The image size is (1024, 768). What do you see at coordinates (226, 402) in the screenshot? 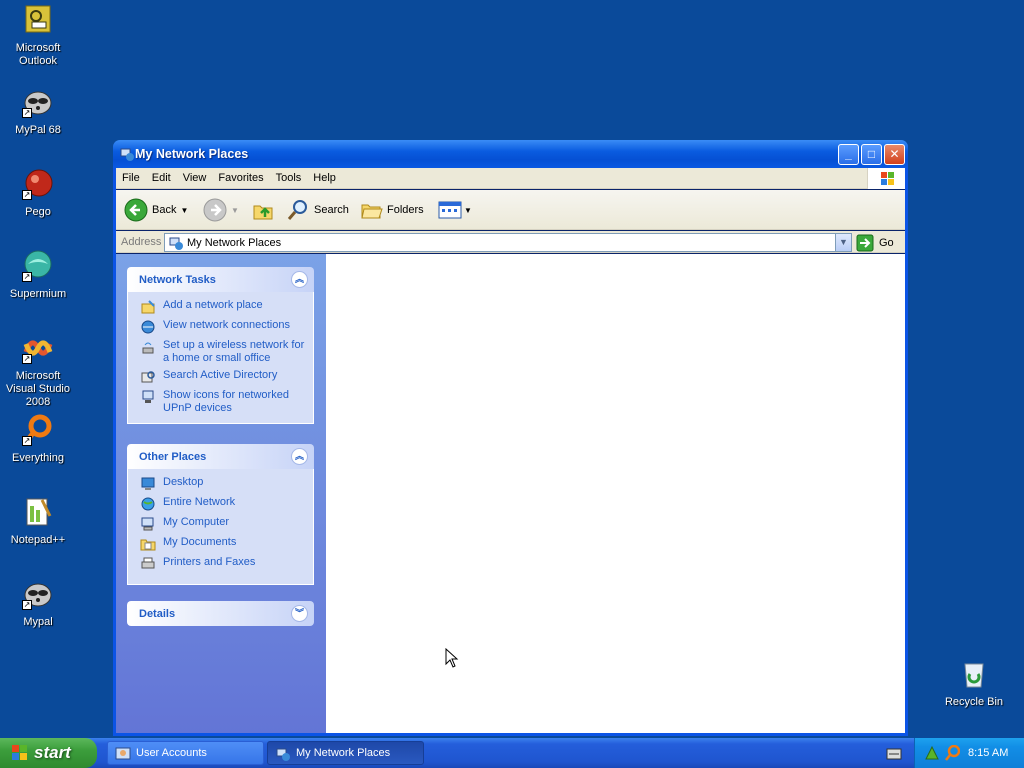
I see `task-show-upnp: Show icons for networked UPnP devices` at bounding box center [226, 402].